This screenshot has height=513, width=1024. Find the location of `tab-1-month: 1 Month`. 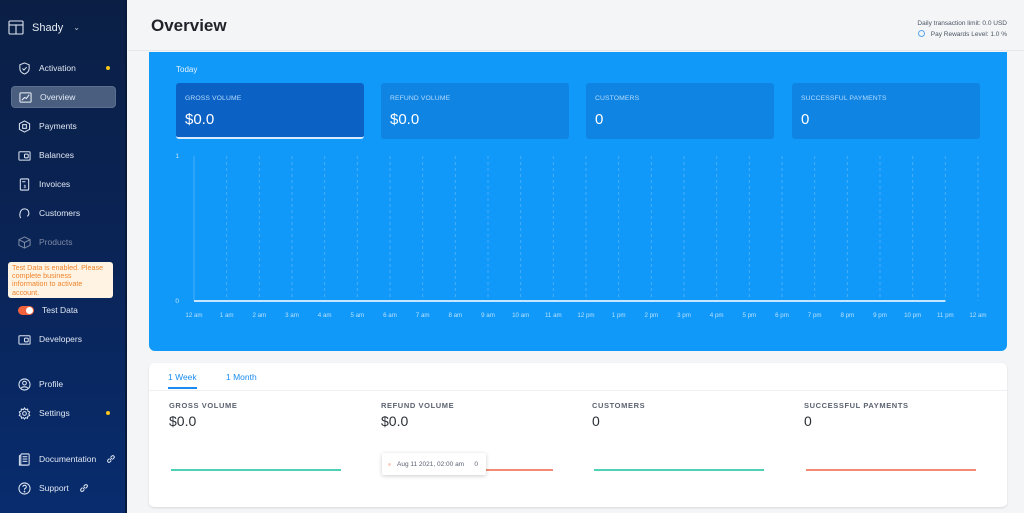

tab-1-month: 1 Month is located at coordinates (241, 379).